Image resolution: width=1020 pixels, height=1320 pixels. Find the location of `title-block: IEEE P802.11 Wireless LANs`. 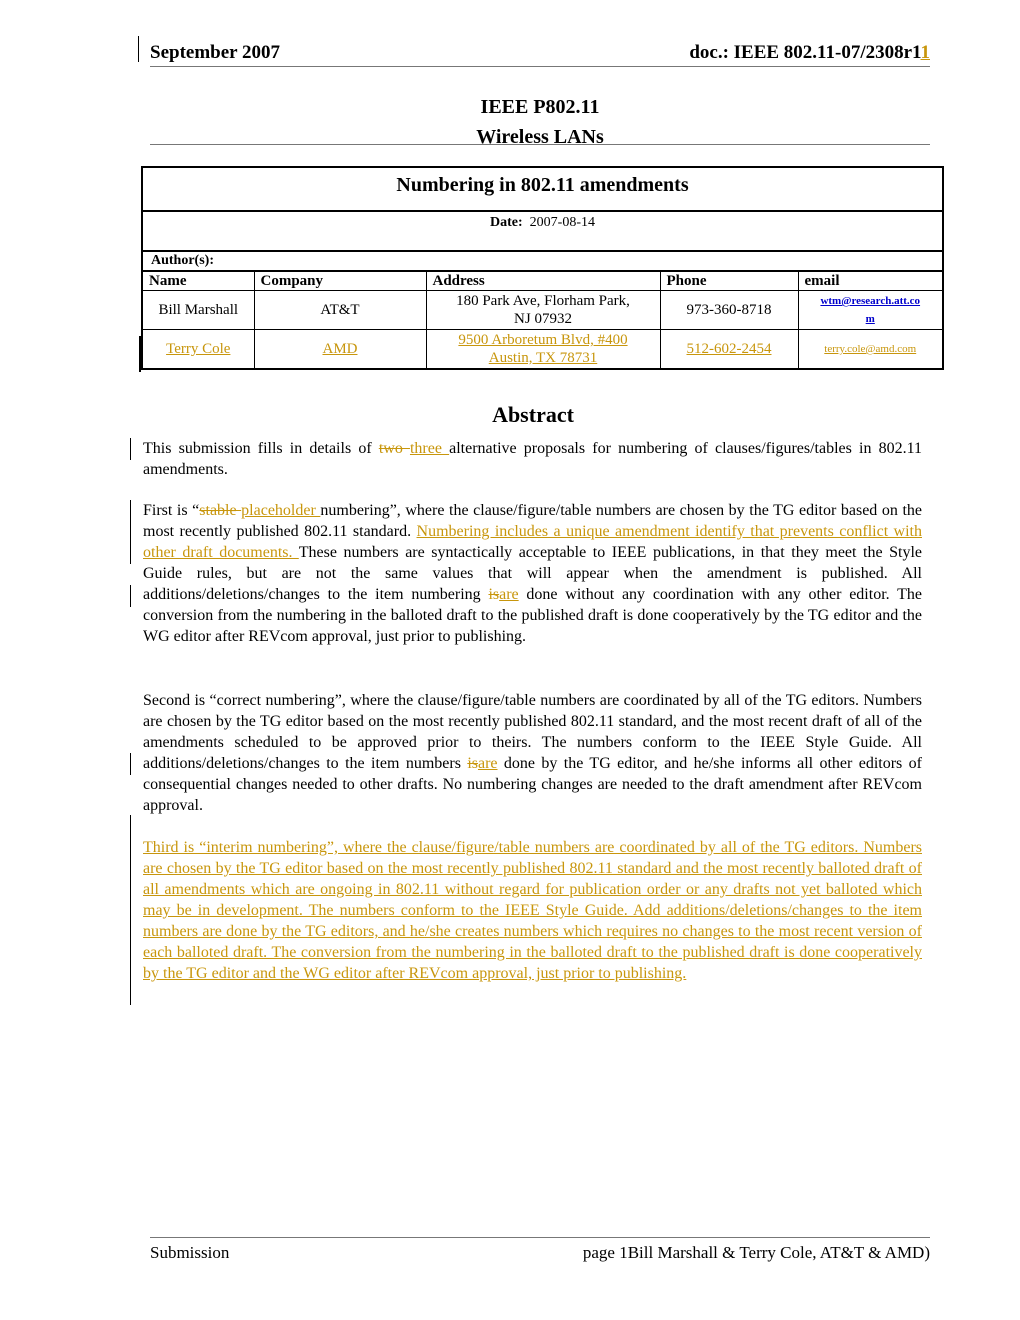

title-block: IEEE P802.11 Wireless LANs is located at coordinates (540, 122).